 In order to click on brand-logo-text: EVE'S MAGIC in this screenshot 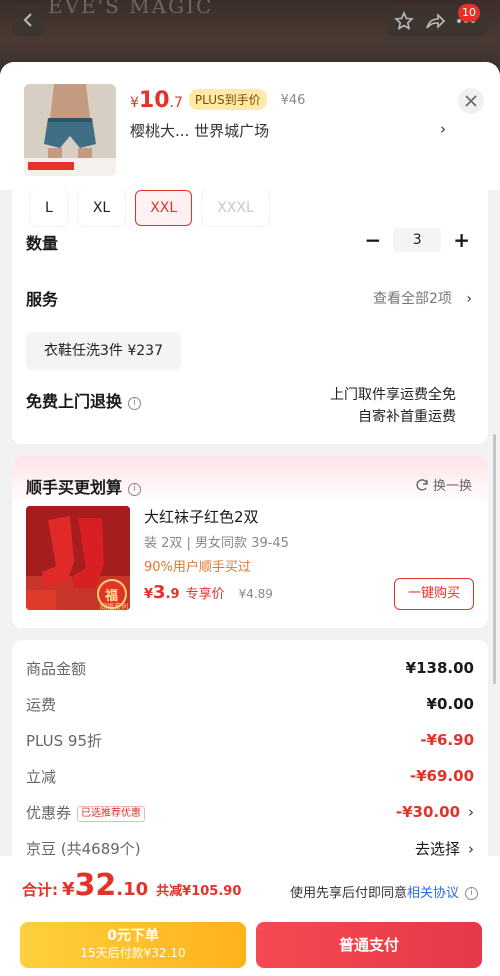, I will do `click(131, 9)`.